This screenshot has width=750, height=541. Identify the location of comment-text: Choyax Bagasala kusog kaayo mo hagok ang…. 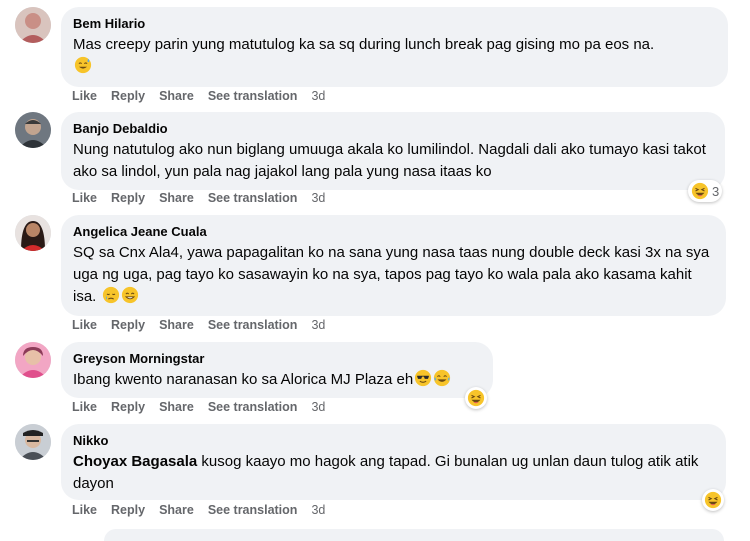
(386, 472).